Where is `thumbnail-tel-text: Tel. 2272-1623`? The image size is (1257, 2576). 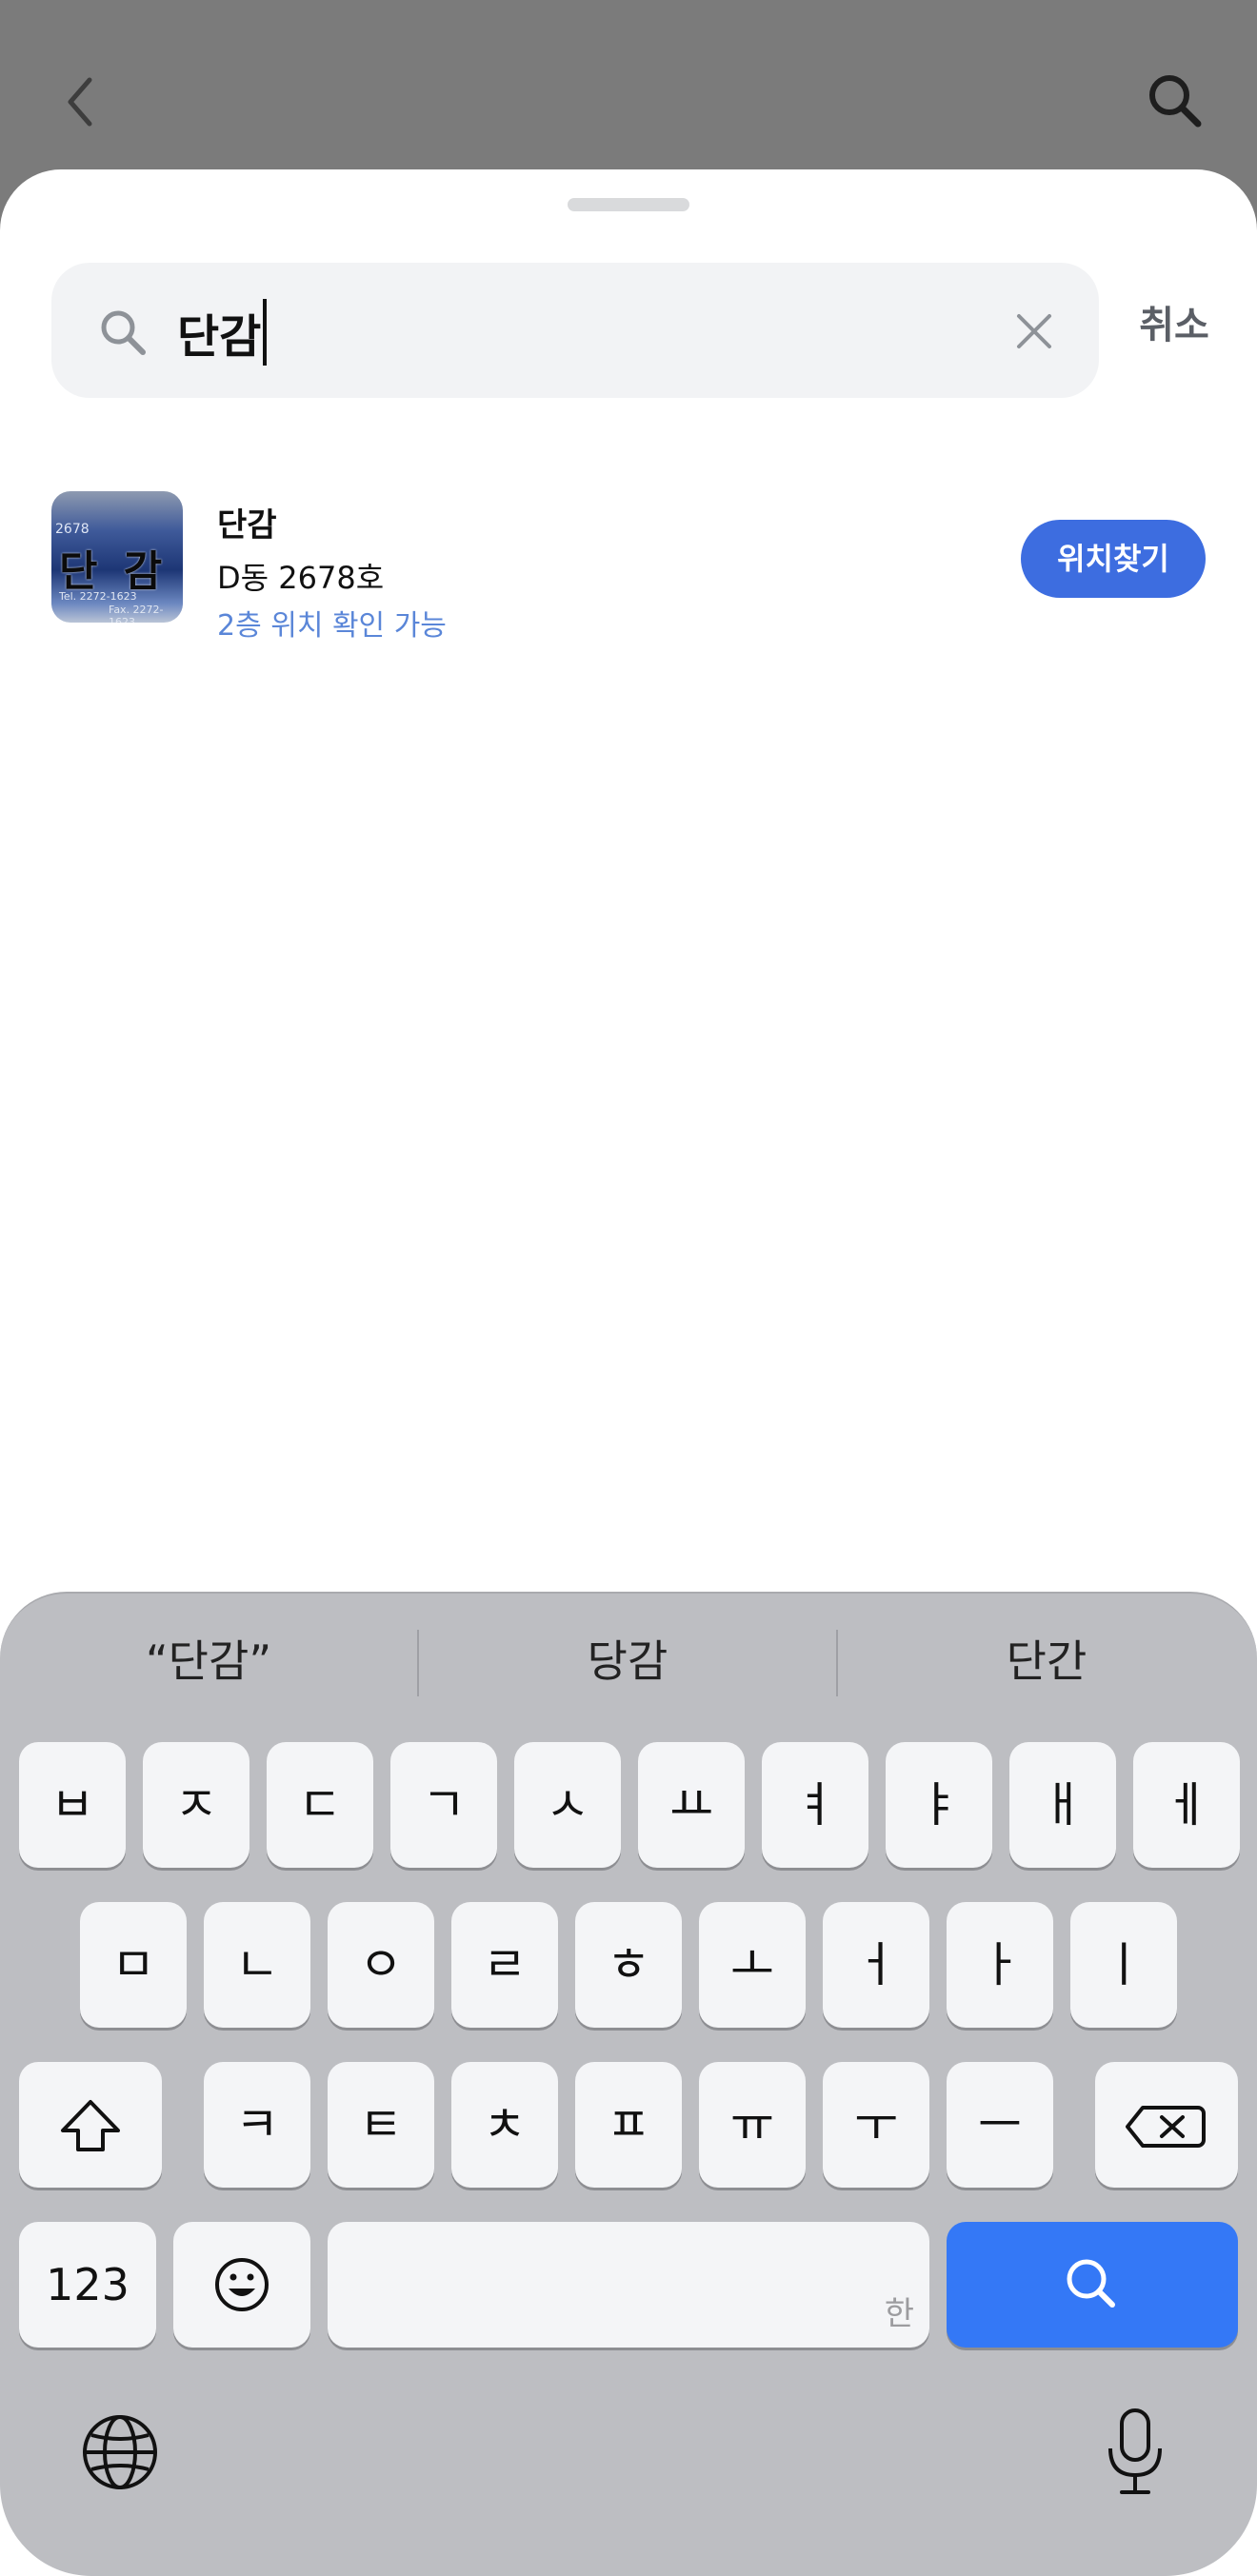 thumbnail-tel-text: Tel. 2272-1623 is located at coordinates (98, 596).